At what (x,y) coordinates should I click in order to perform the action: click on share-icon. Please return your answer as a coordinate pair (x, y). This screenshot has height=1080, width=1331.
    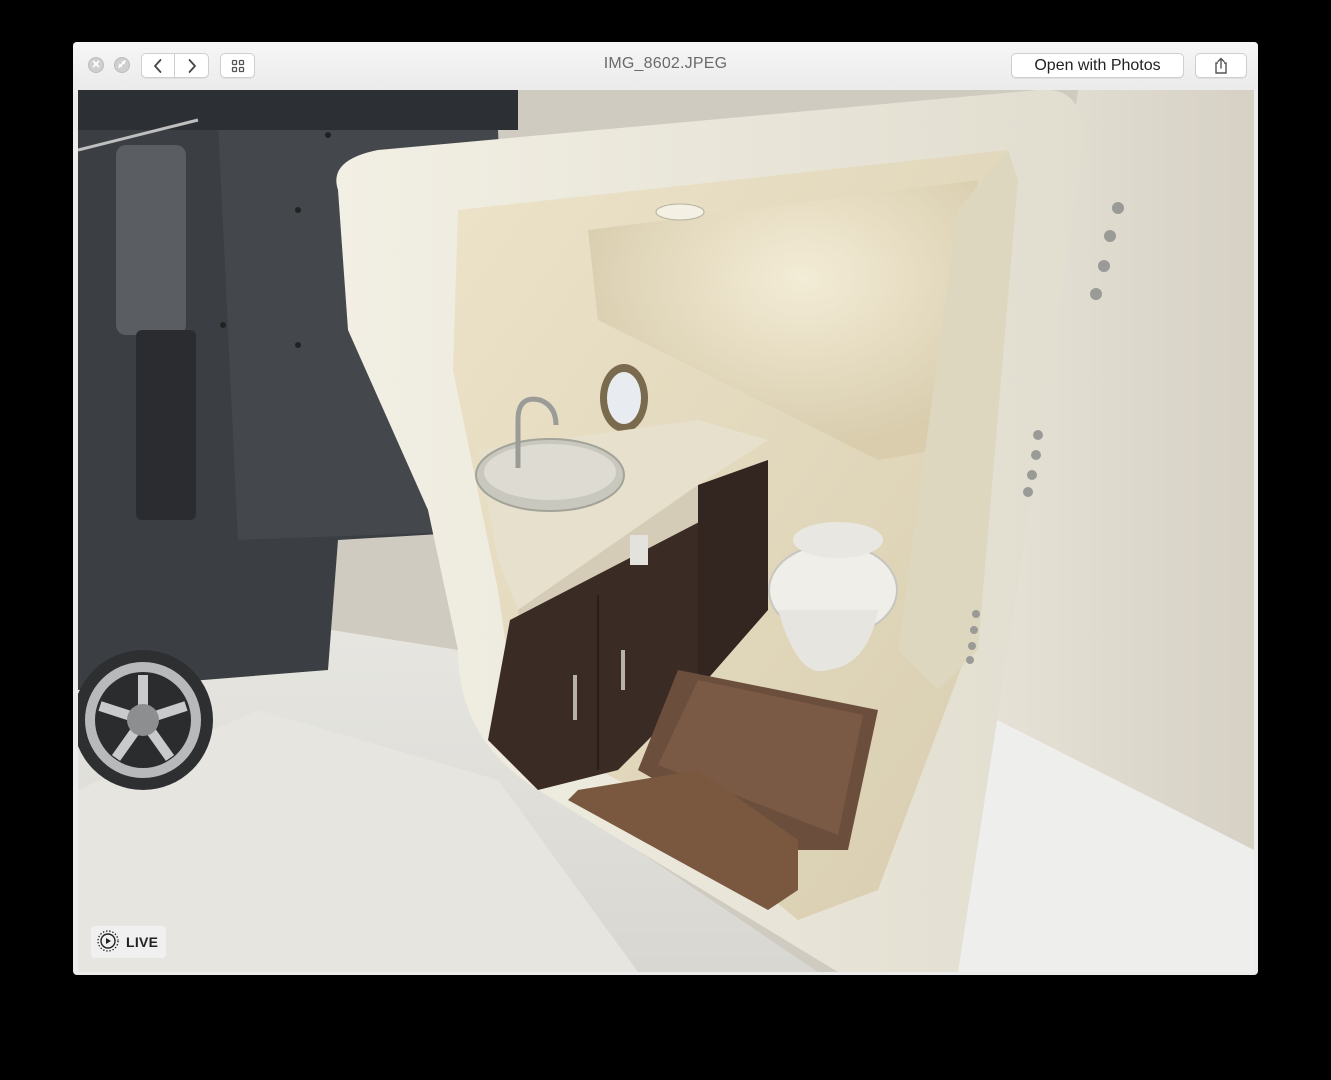
    Looking at the image, I should click on (1221, 66).